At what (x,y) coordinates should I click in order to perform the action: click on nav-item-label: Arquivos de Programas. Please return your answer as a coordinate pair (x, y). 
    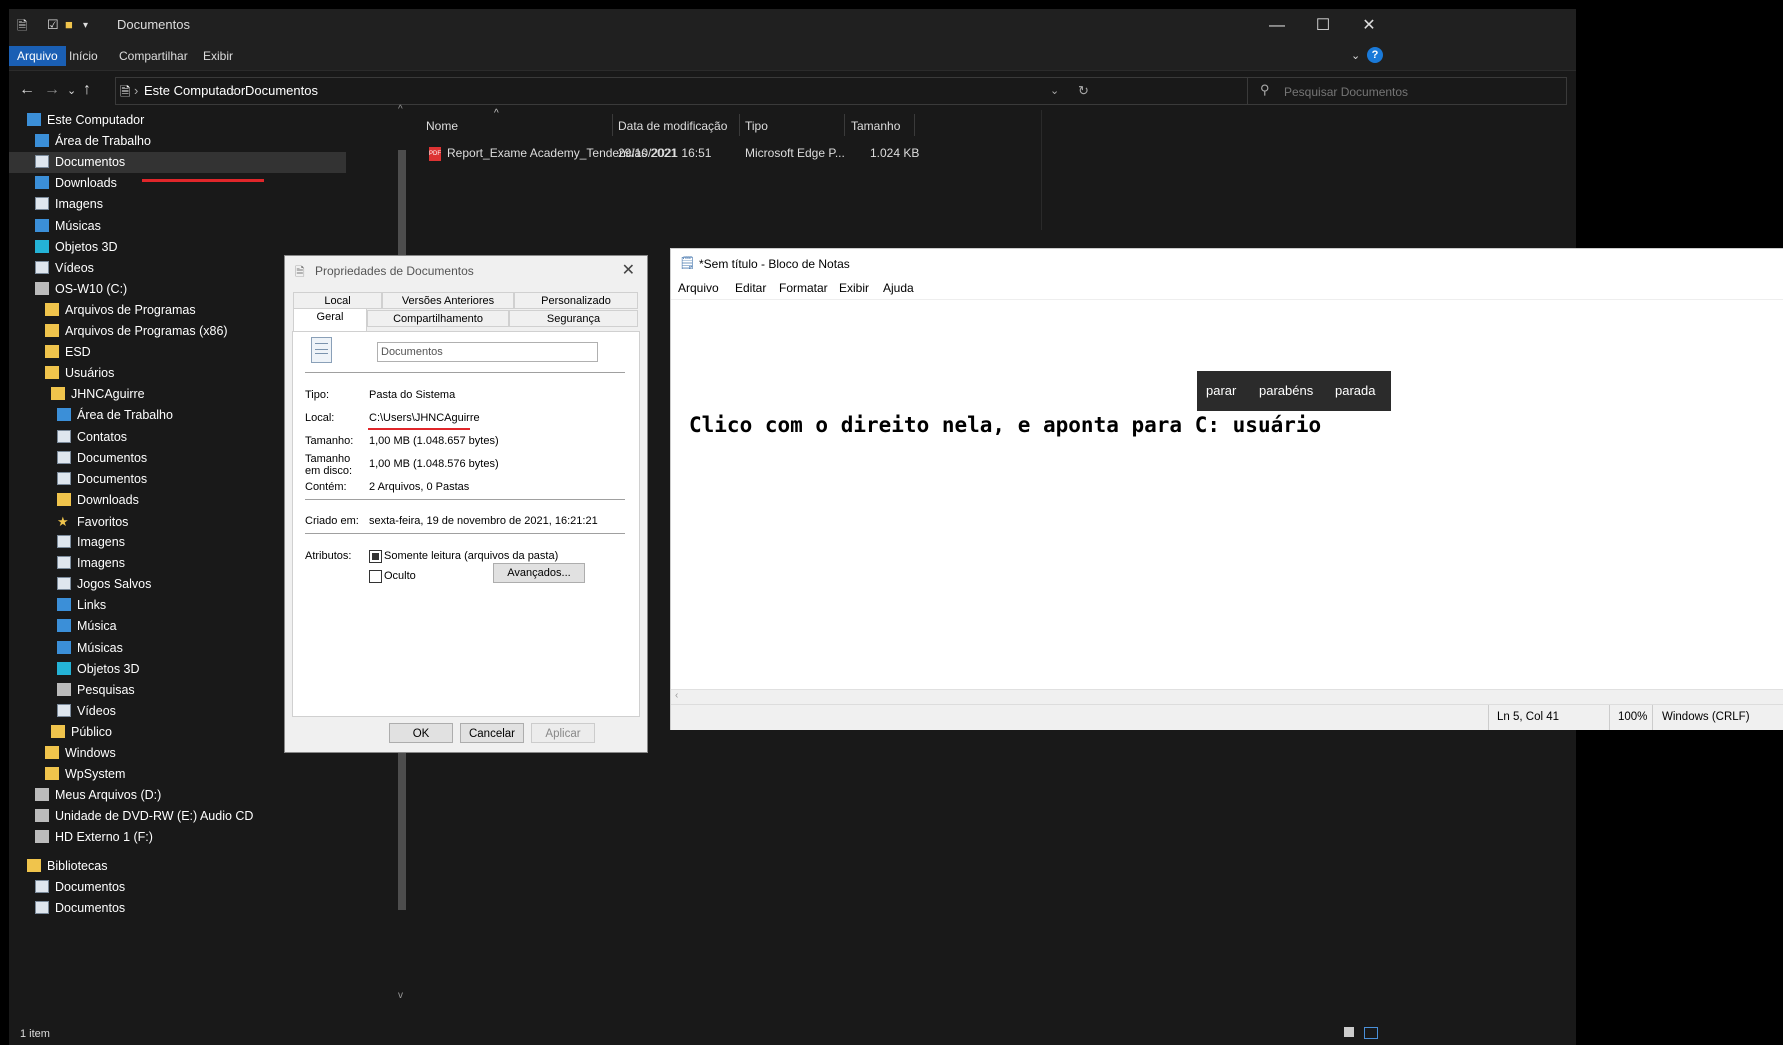
    Looking at the image, I should click on (130, 309).